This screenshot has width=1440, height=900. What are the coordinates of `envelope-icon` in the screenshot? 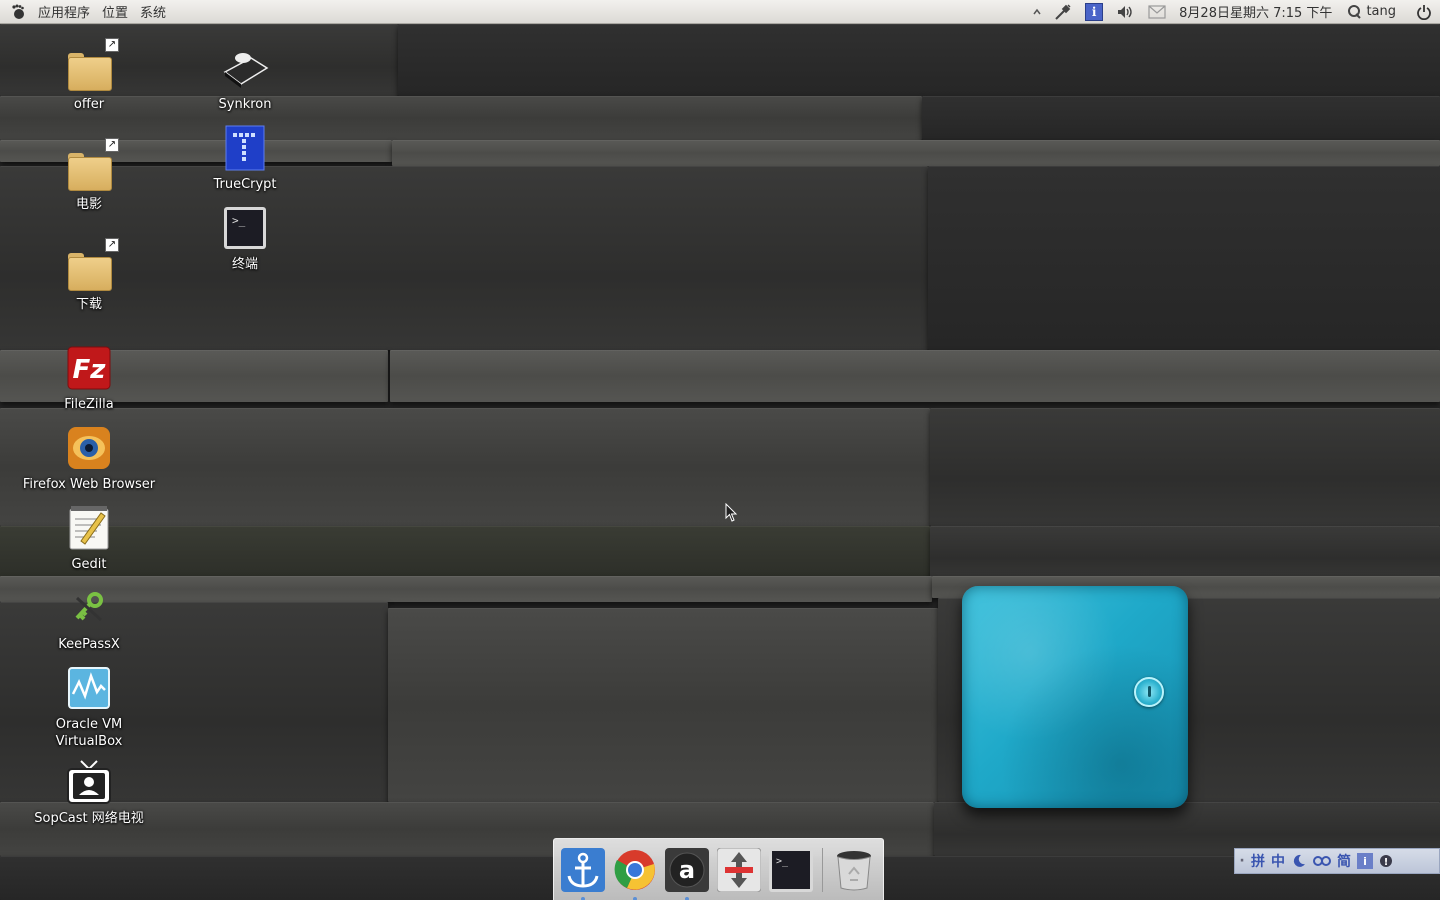 It's located at (1157, 12).